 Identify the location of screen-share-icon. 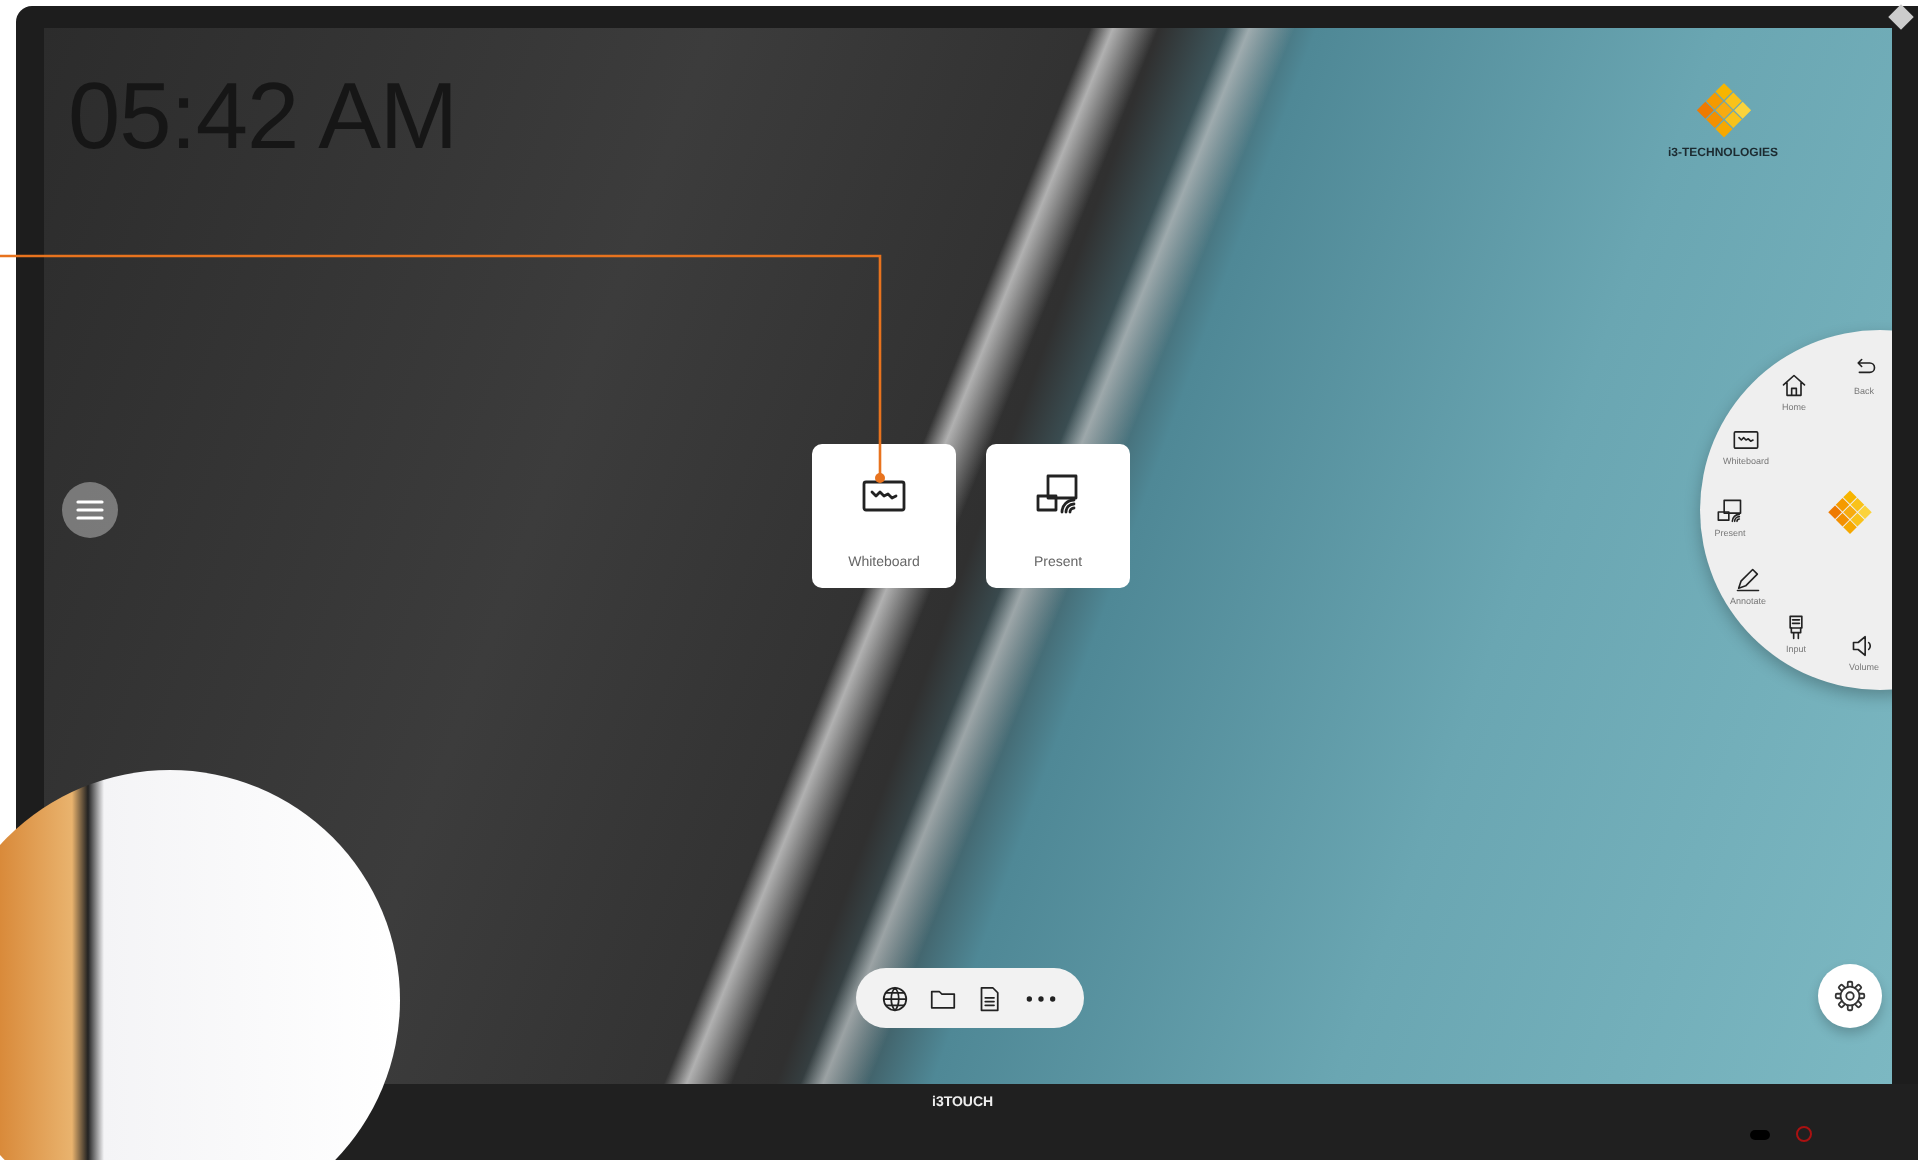
(1730, 512).